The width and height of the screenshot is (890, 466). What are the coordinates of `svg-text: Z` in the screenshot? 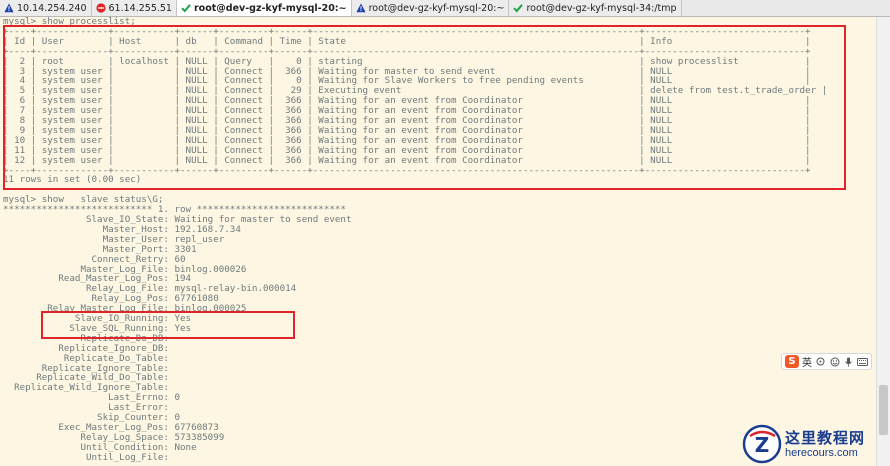 It's located at (762, 445).